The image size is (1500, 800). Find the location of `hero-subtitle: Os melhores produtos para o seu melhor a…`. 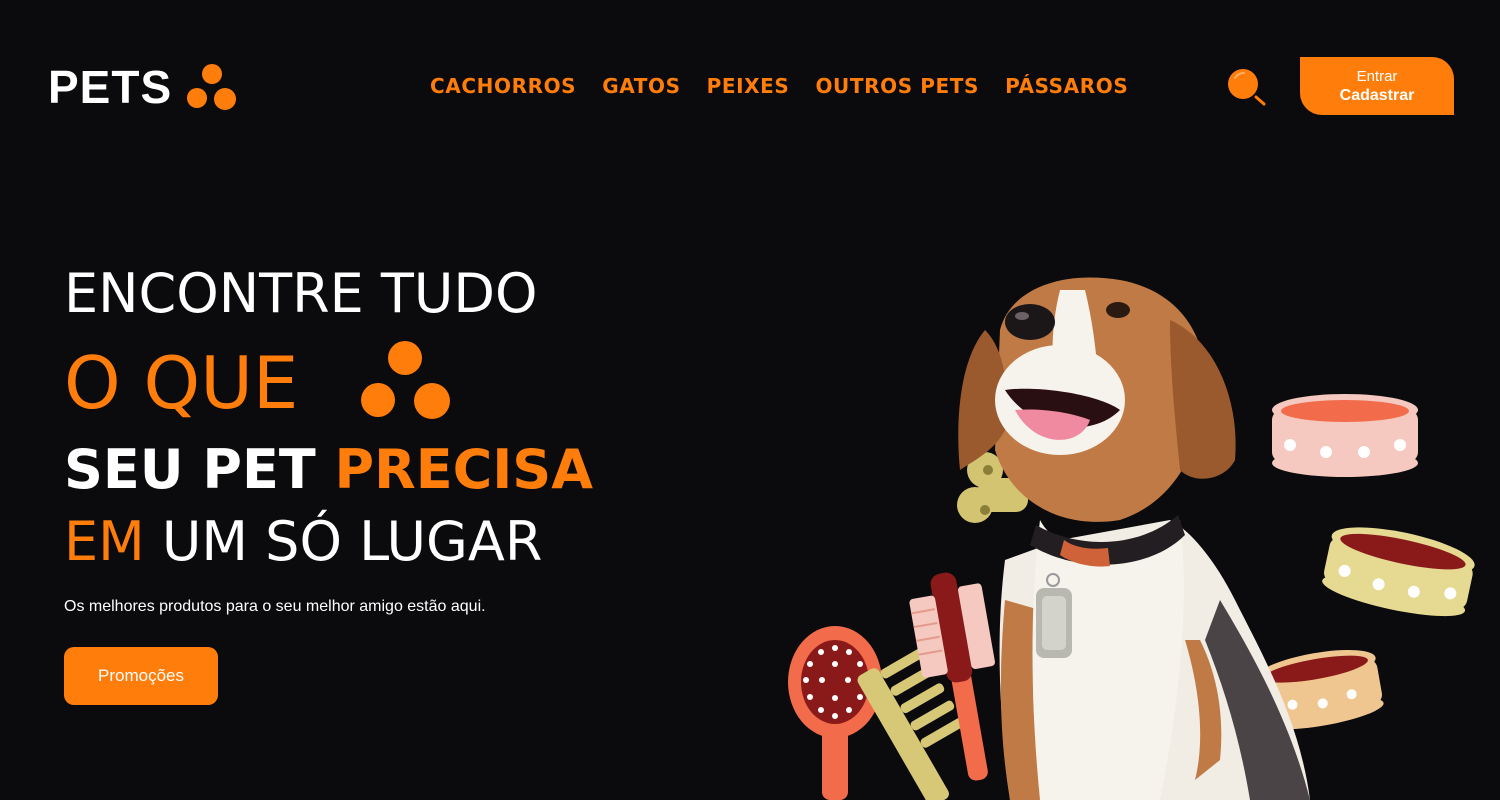

hero-subtitle: Os melhores produtos para o seu melhor a… is located at coordinates (275, 606).